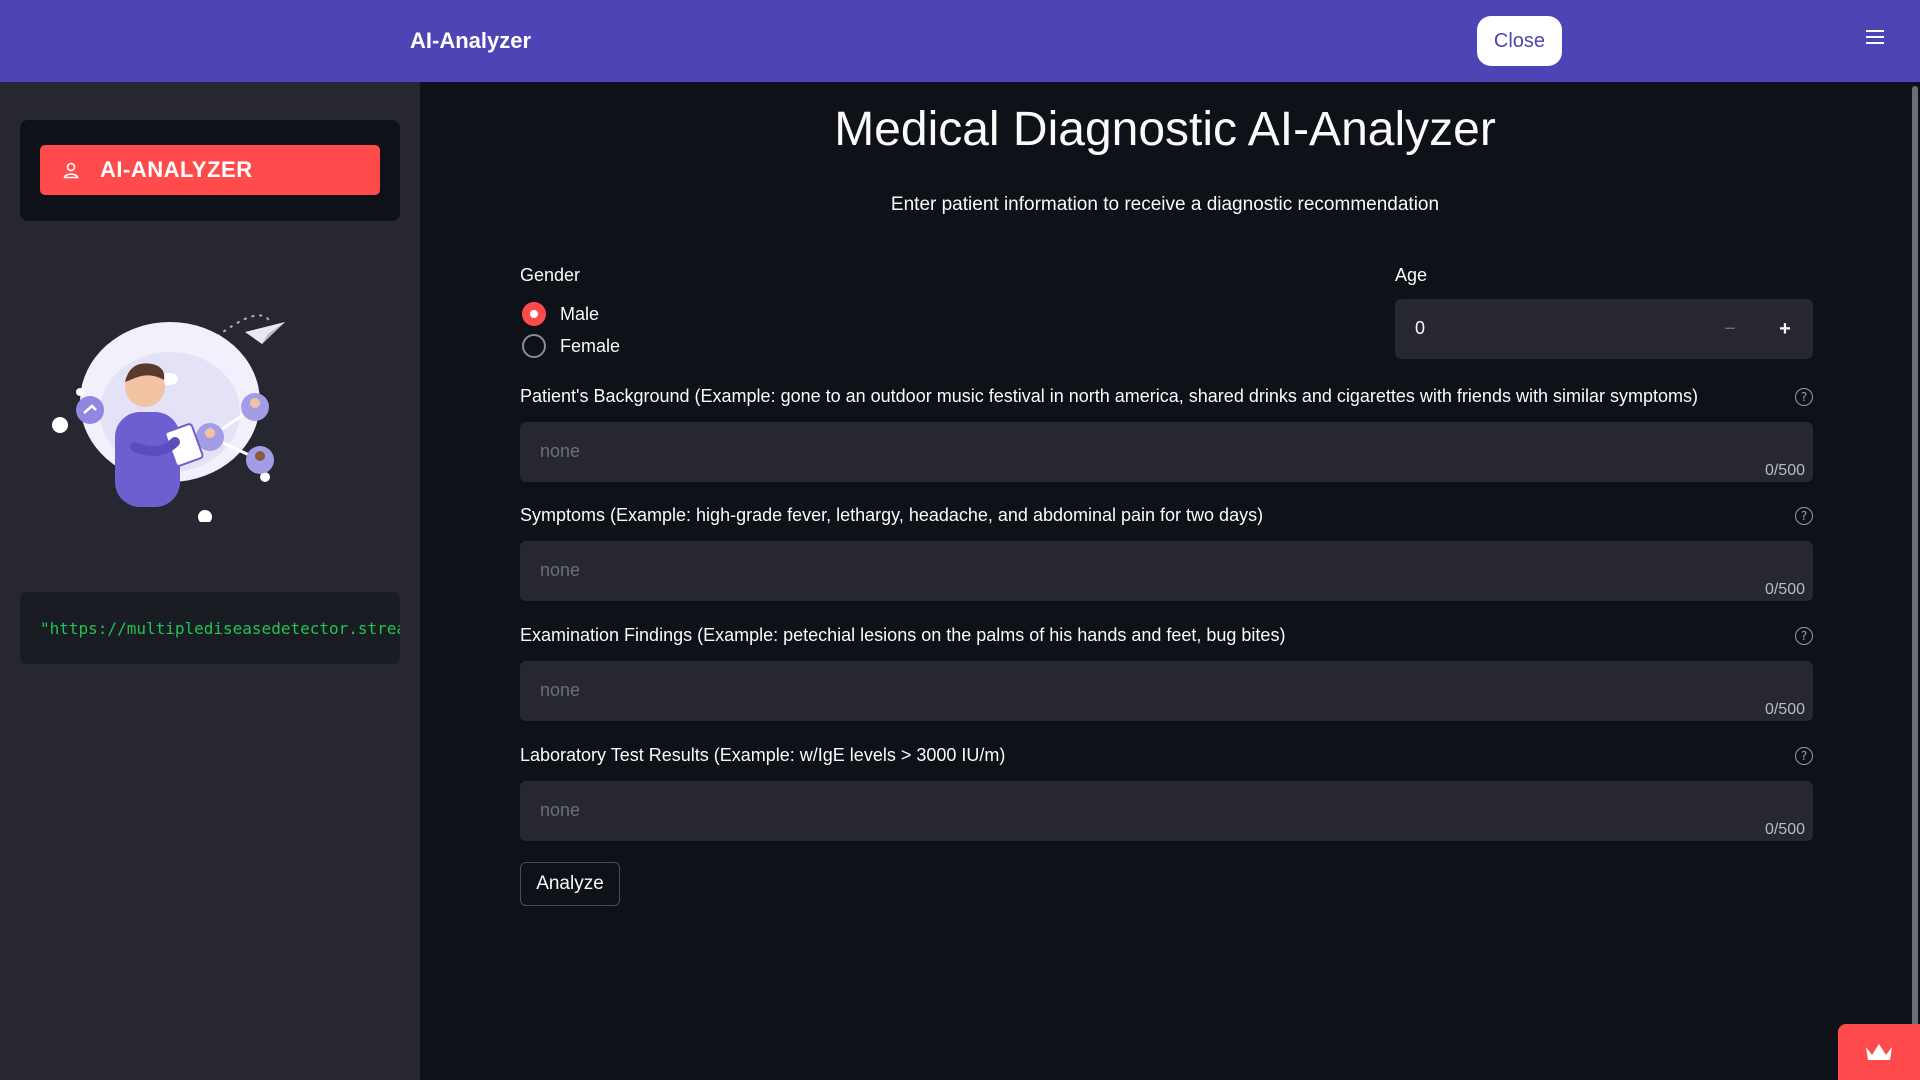  Describe the element at coordinates (1785, 329) in the screenshot. I see `age-increment-button: +` at that location.